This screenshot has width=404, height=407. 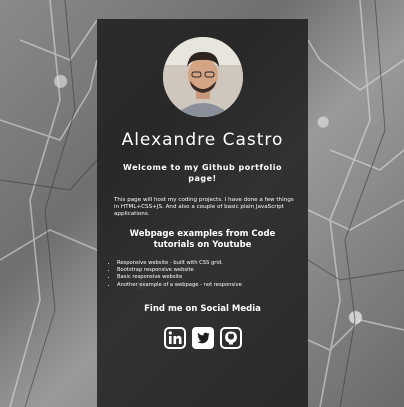 I want to click on github-icon, so click(x=230, y=338).